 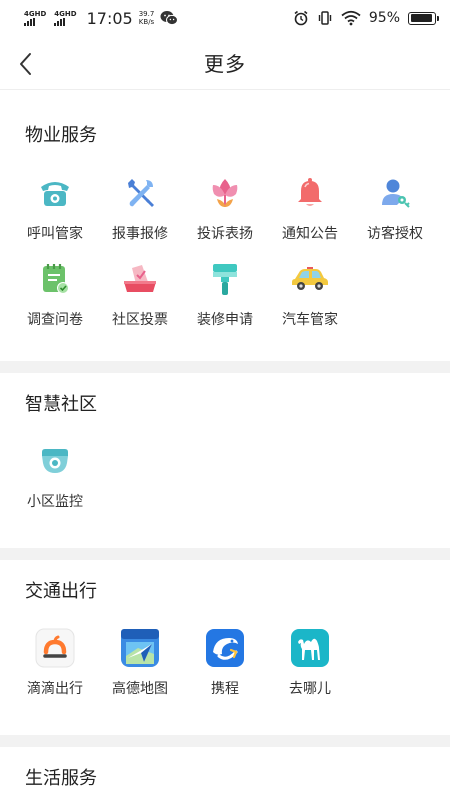 I want to click on back-button, so click(x=26, y=64).